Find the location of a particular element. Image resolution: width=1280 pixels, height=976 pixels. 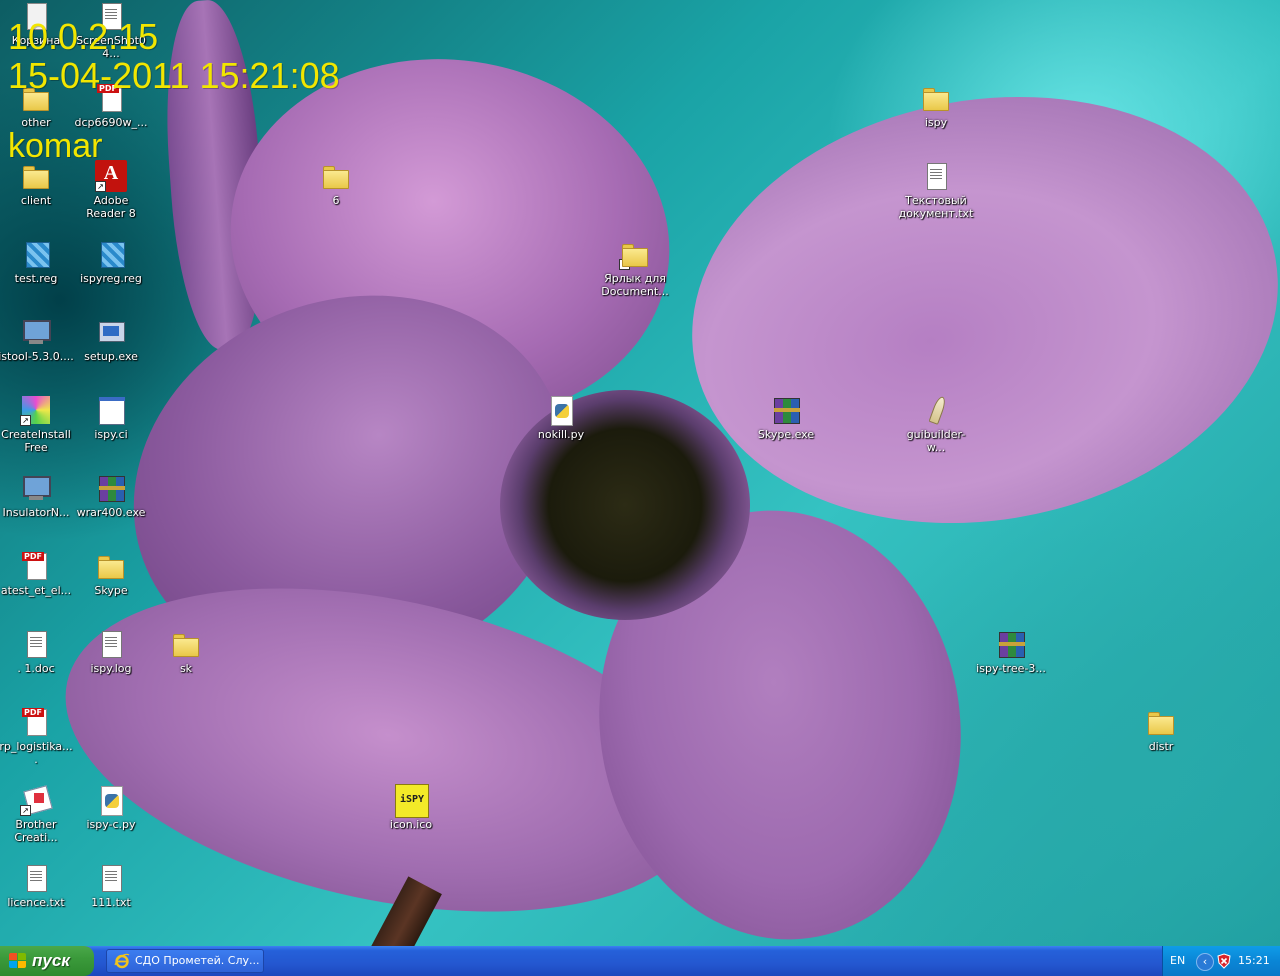

ci-file-icon is located at coordinates (111, 410).